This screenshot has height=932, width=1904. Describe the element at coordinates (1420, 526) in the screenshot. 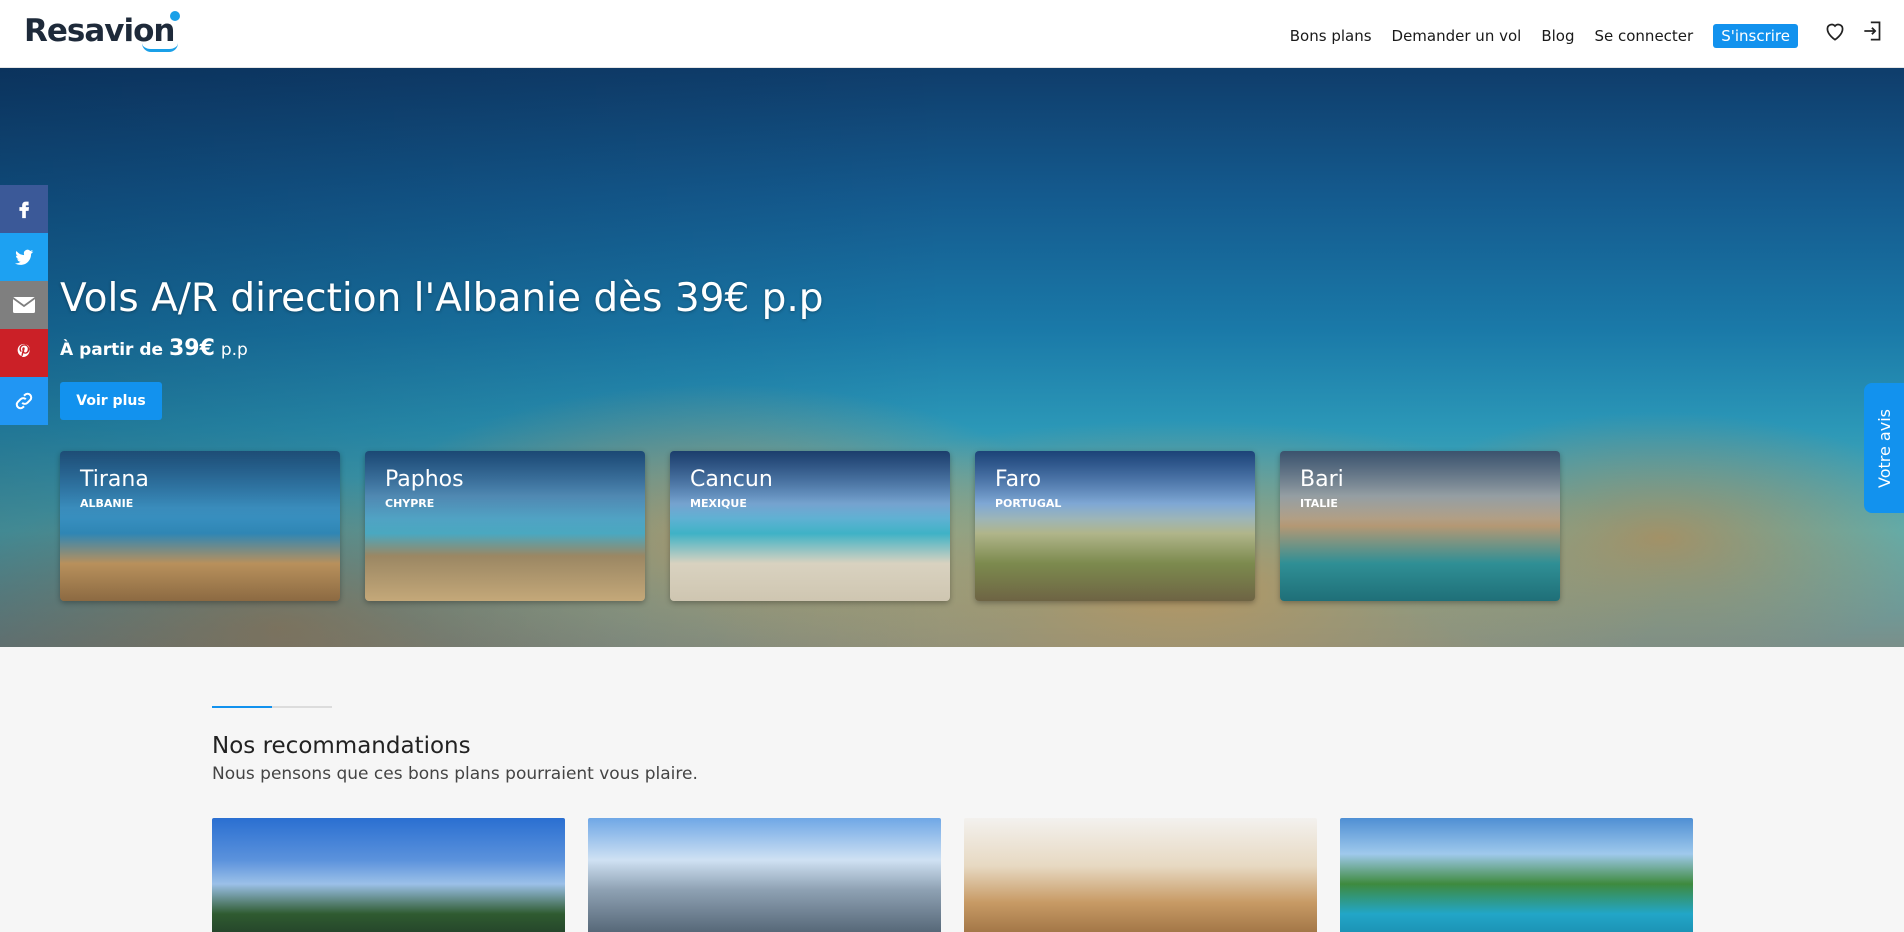

I see `destination-card-bari: Bari ITALIE` at that location.